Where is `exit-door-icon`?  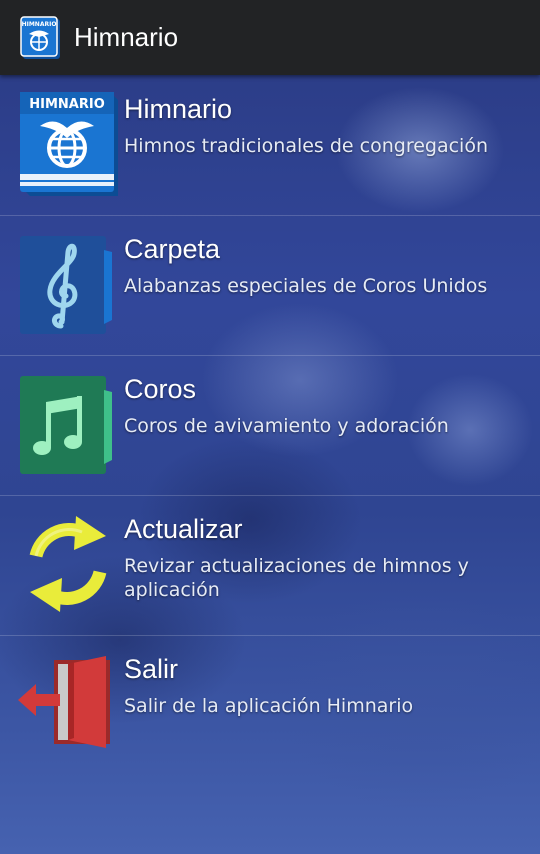
exit-door-icon is located at coordinates (68, 705).